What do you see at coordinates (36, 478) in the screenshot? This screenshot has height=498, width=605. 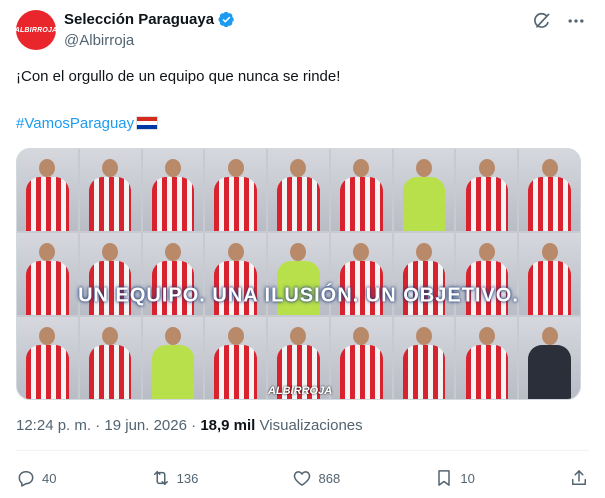 I see `reply-button: 40` at bounding box center [36, 478].